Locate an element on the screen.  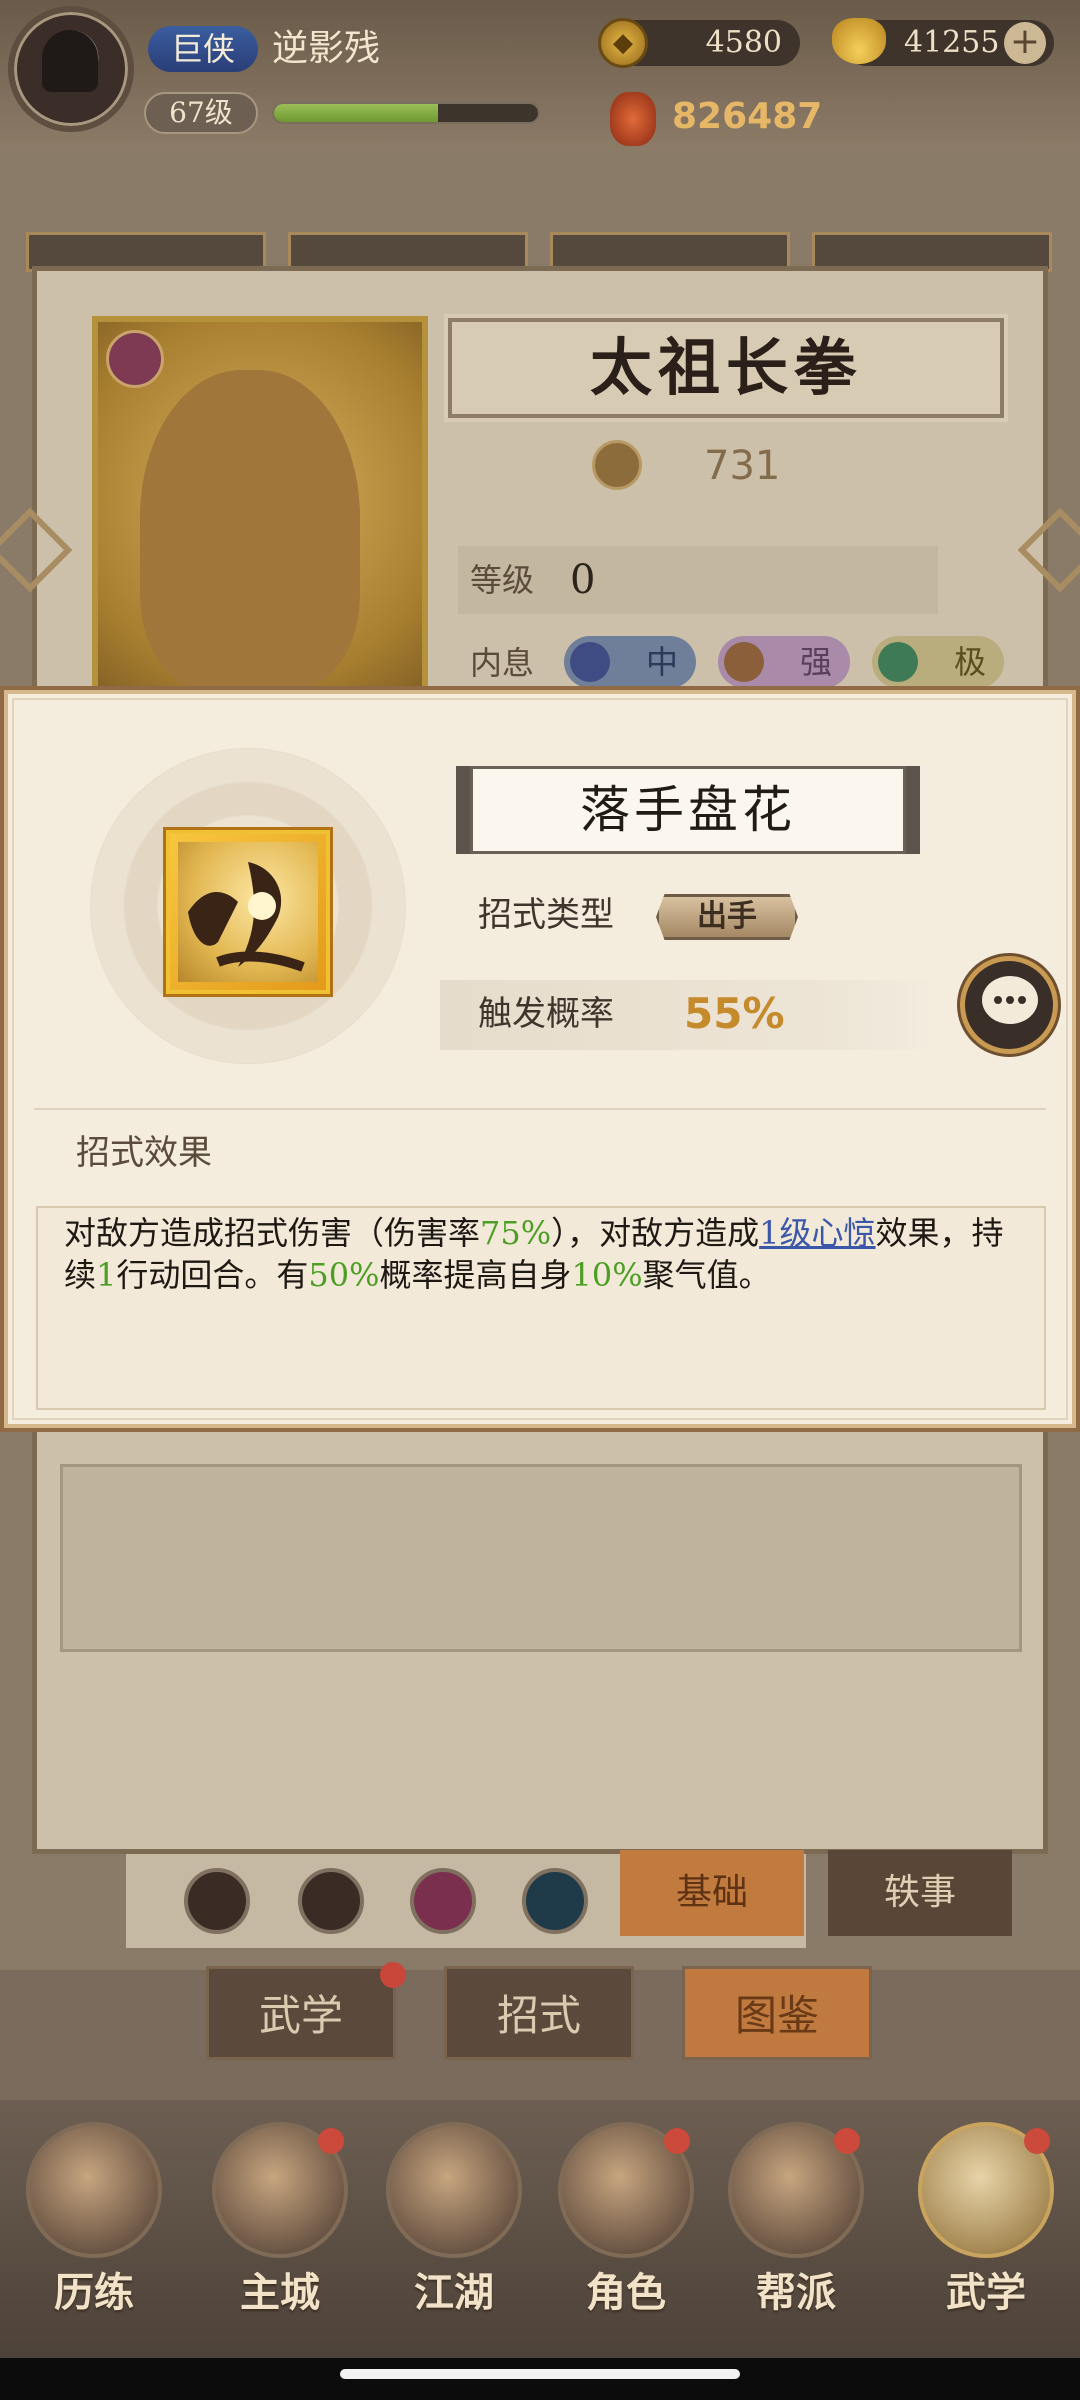
fist-emblem-icon is located at coordinates (135, 359).